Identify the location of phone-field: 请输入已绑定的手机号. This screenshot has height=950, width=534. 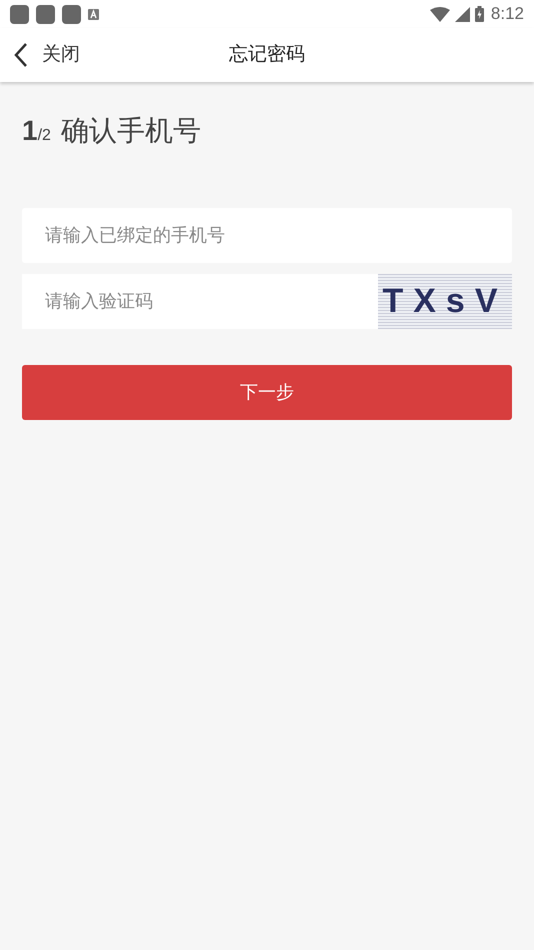
(267, 235).